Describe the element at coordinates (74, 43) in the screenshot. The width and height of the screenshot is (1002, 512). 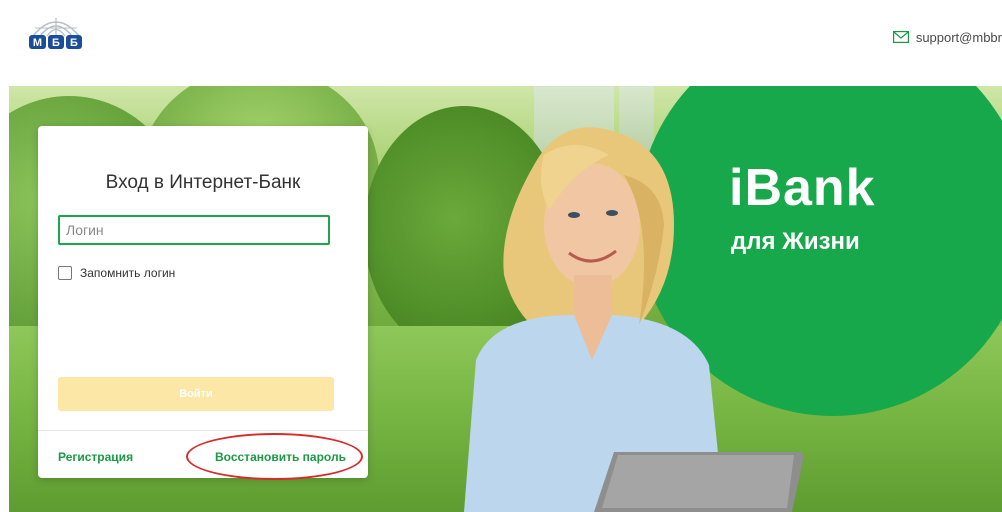
I see `logo-text-b2: Б` at that location.